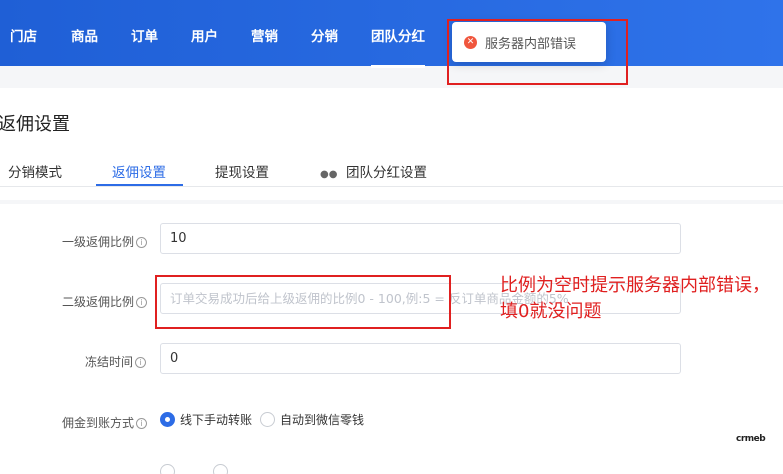  What do you see at coordinates (204, 35) in the screenshot?
I see `nav-item-users: 用户` at bounding box center [204, 35].